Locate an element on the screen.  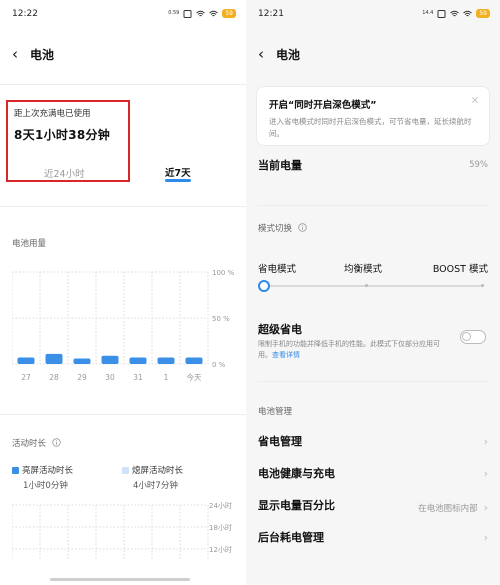
tab-7d: 近7天 is located at coordinates (178, 172).